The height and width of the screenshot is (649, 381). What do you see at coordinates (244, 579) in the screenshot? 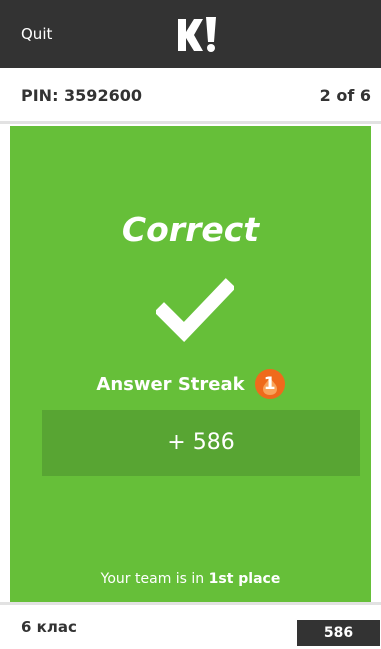
I see `rank-place: 1st place` at bounding box center [244, 579].